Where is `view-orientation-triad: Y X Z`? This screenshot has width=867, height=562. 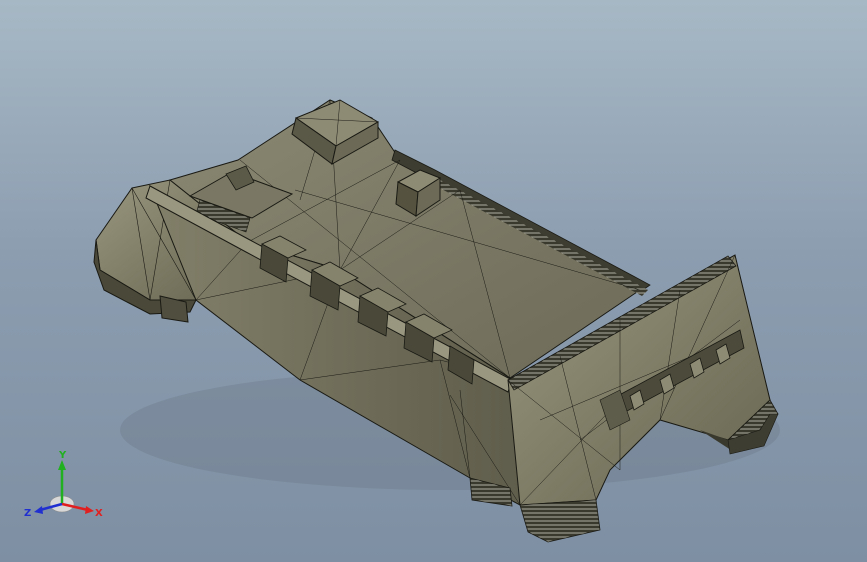 view-orientation-triad: Y X Z is located at coordinates (65, 487).